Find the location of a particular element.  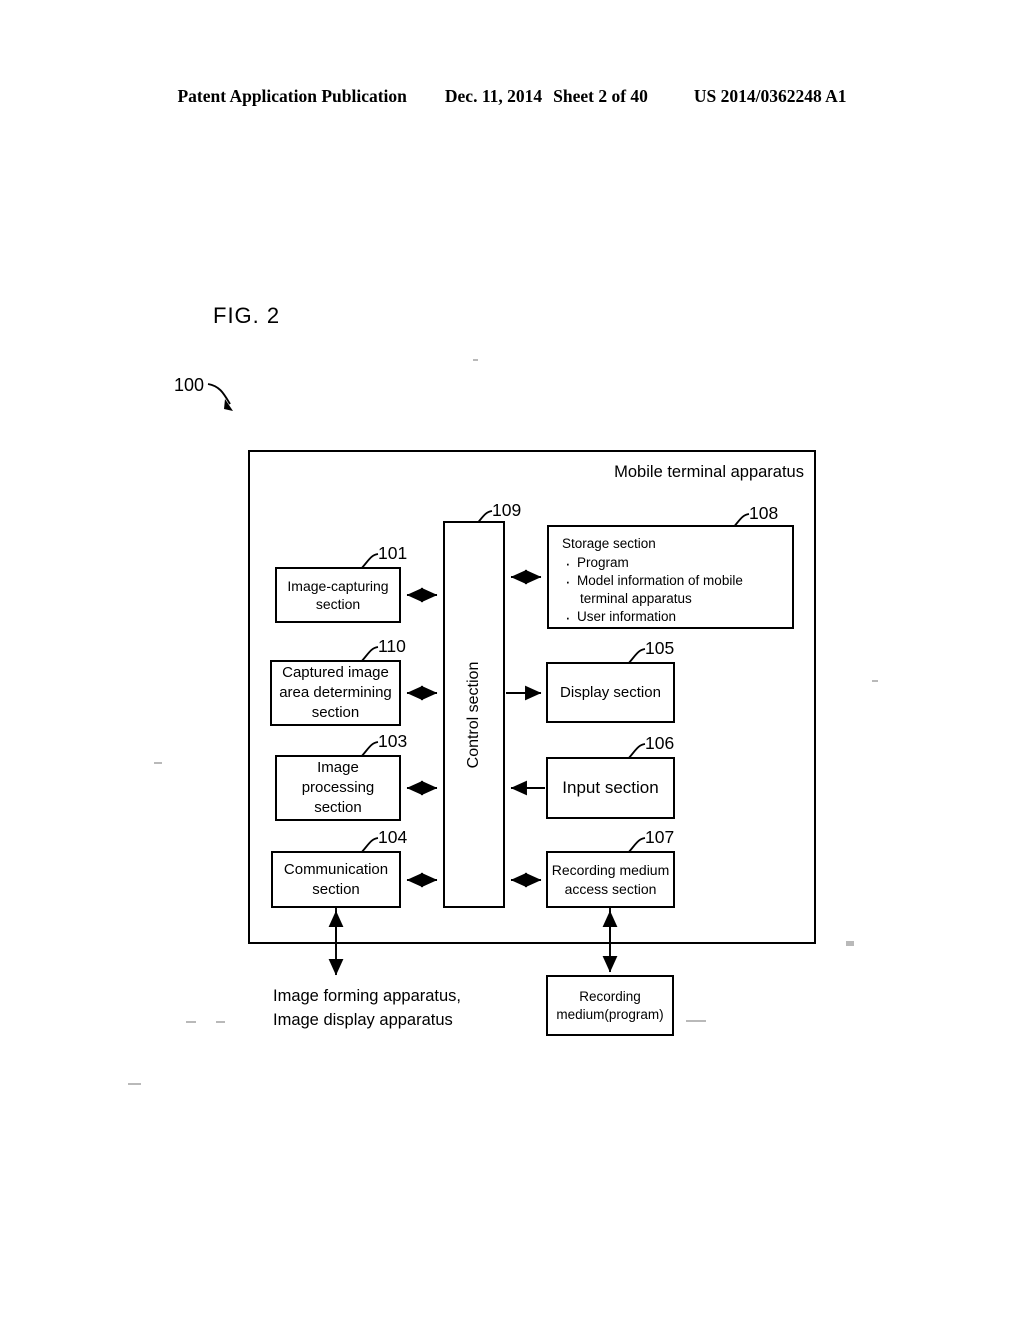

publication-date: Dec. 11, 2014 is located at coordinates (493, 96).